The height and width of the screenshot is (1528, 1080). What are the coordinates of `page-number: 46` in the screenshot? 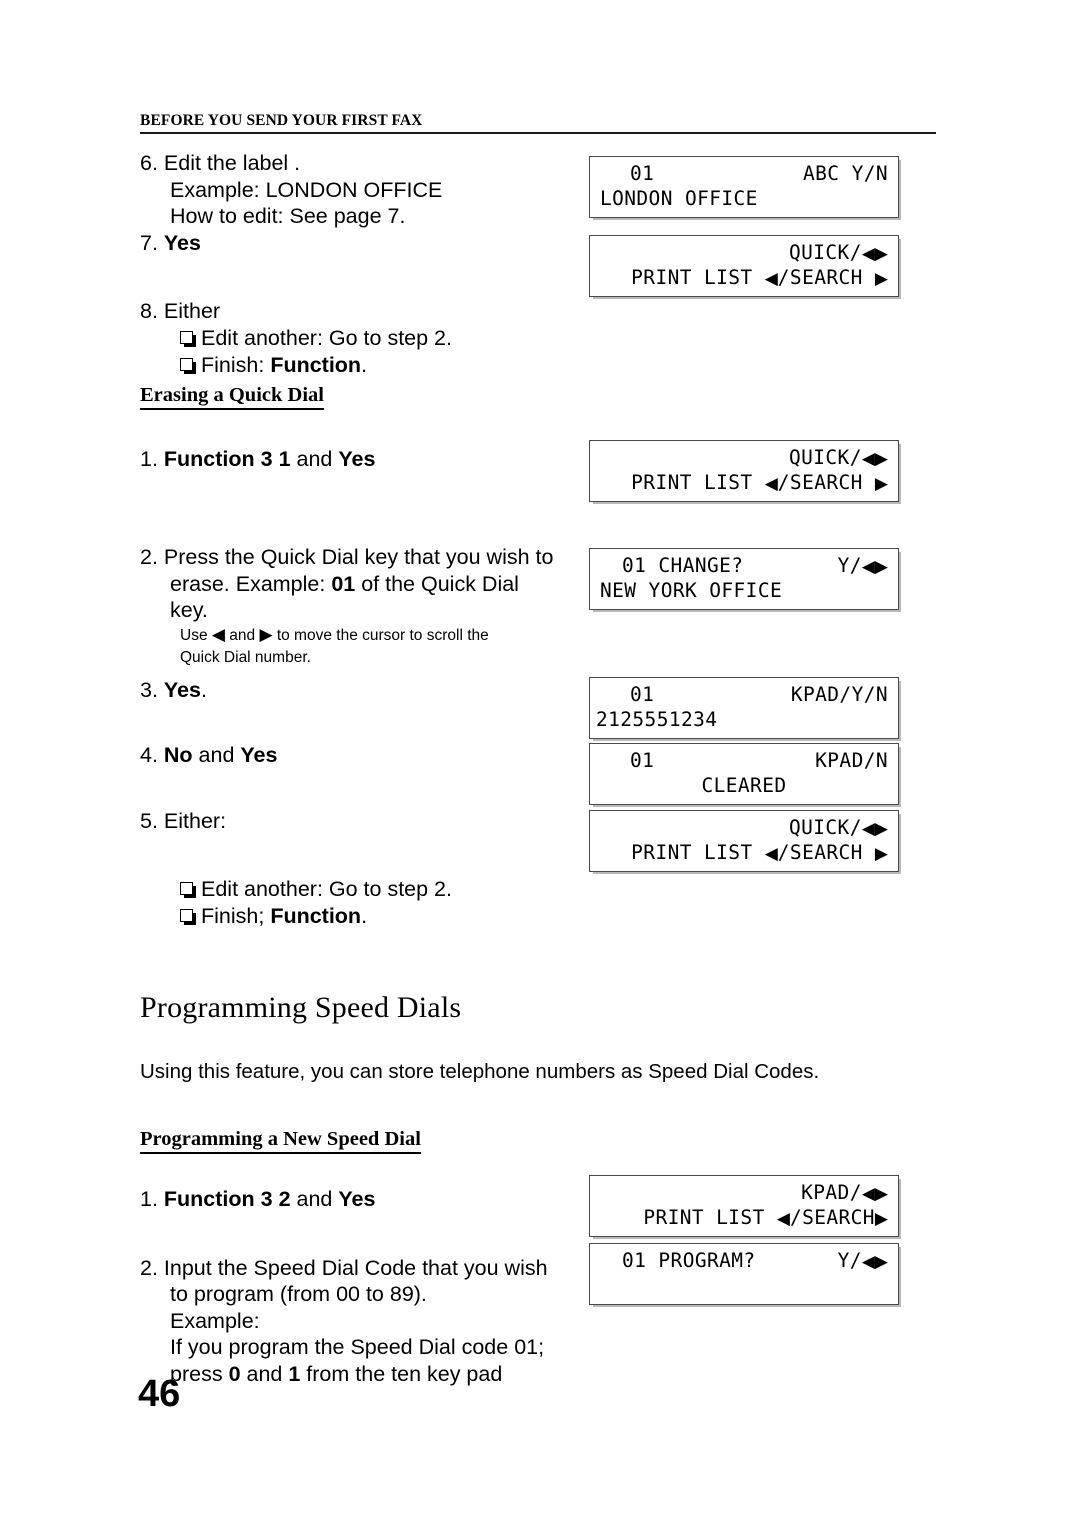 It's located at (159, 1394).